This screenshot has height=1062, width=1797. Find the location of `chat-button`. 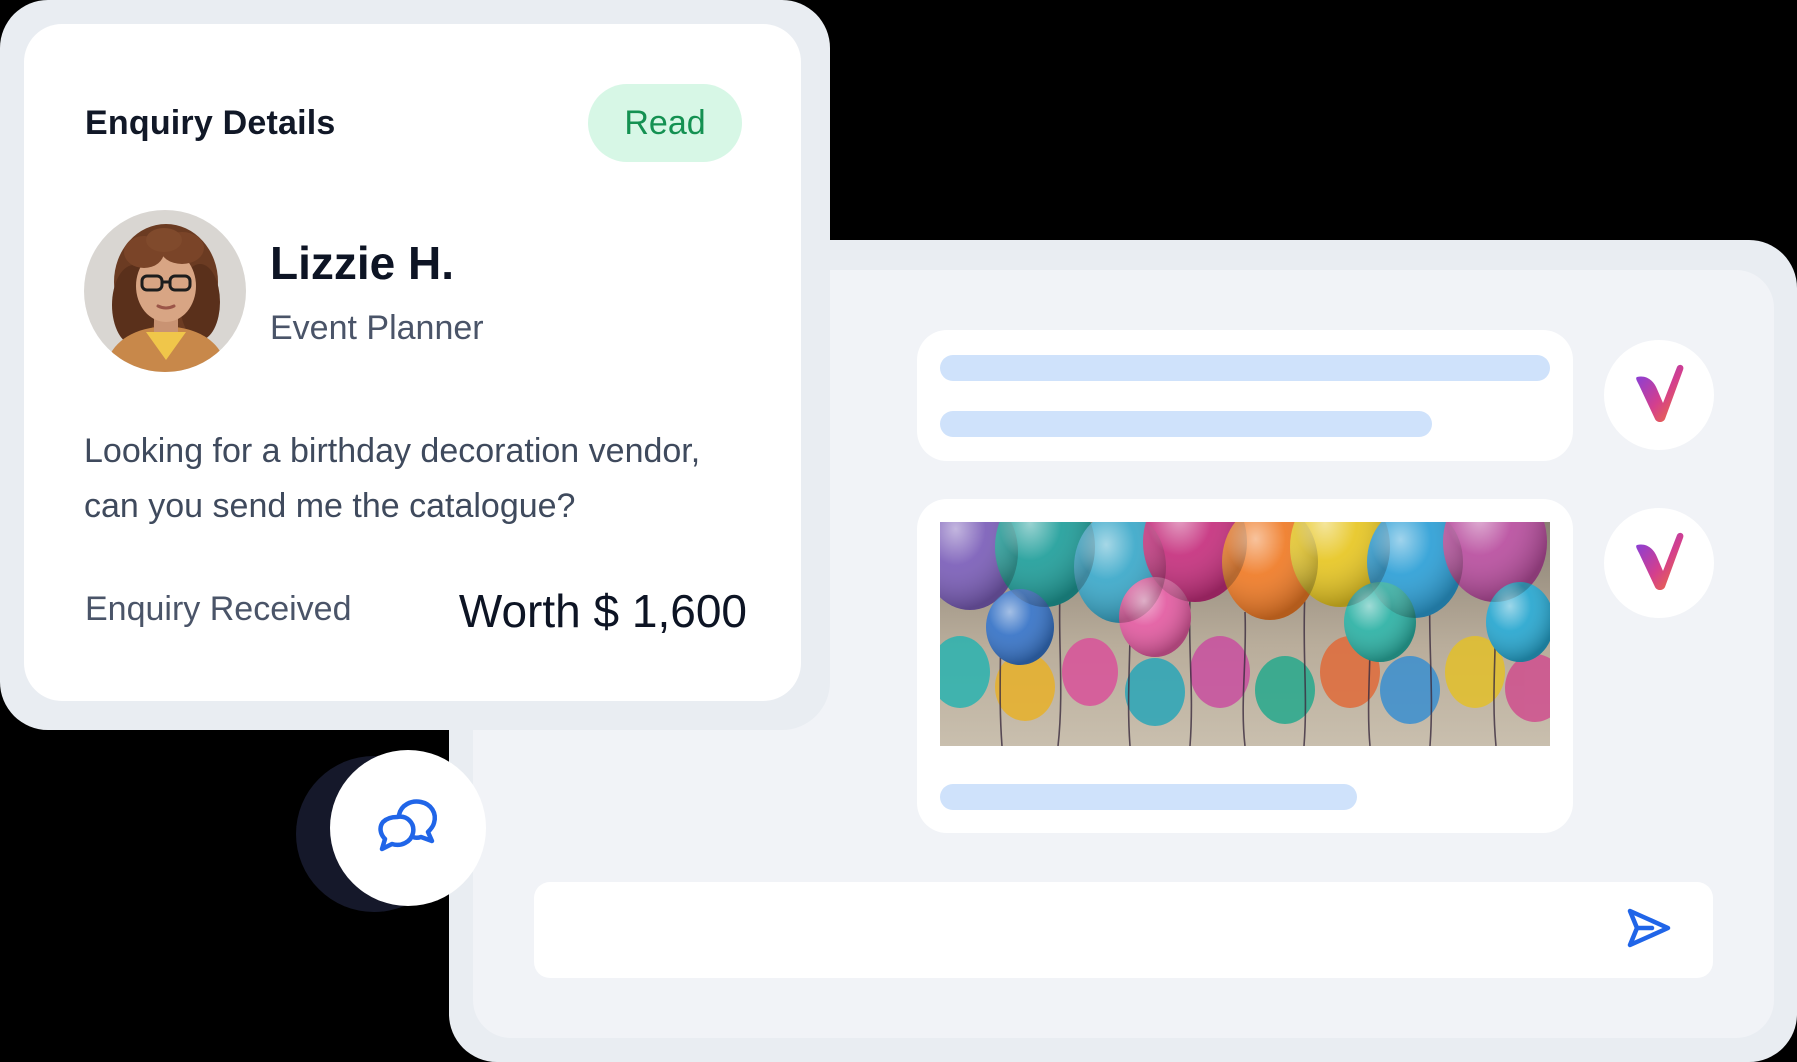

chat-button is located at coordinates (408, 828).